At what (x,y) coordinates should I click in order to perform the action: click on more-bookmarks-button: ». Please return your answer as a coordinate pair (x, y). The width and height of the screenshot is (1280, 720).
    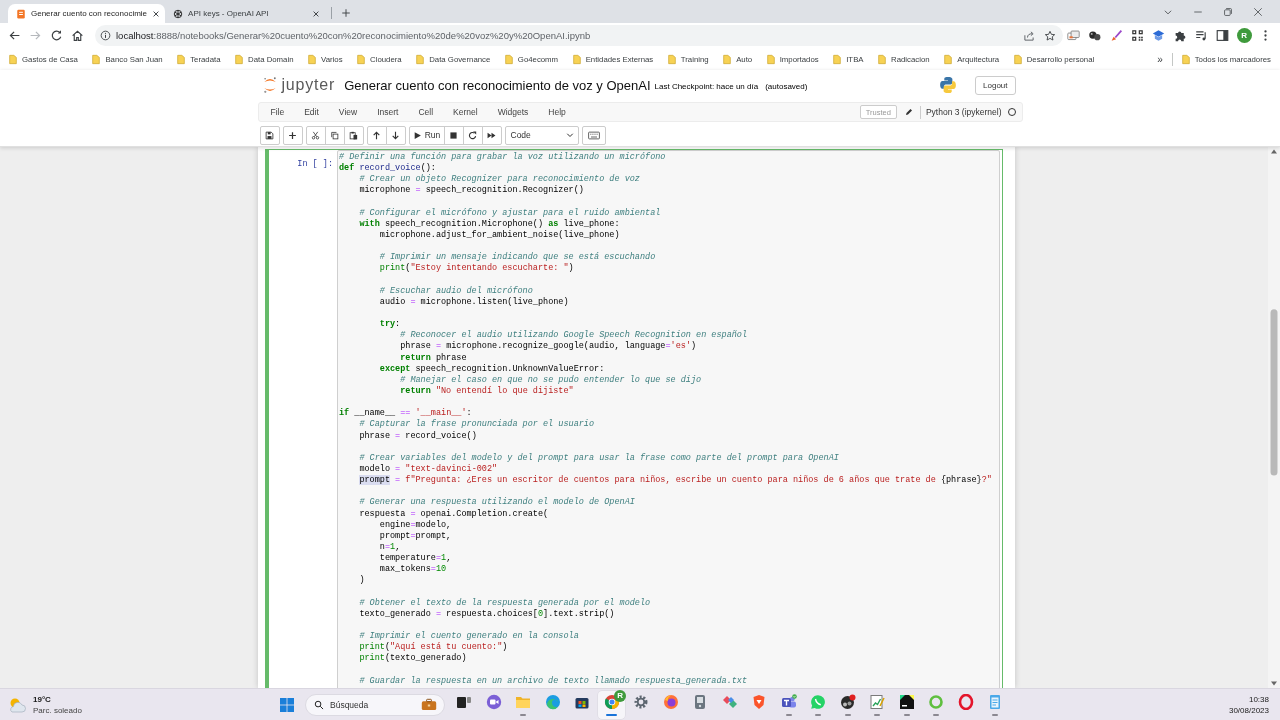
    Looking at the image, I should click on (1160, 59).